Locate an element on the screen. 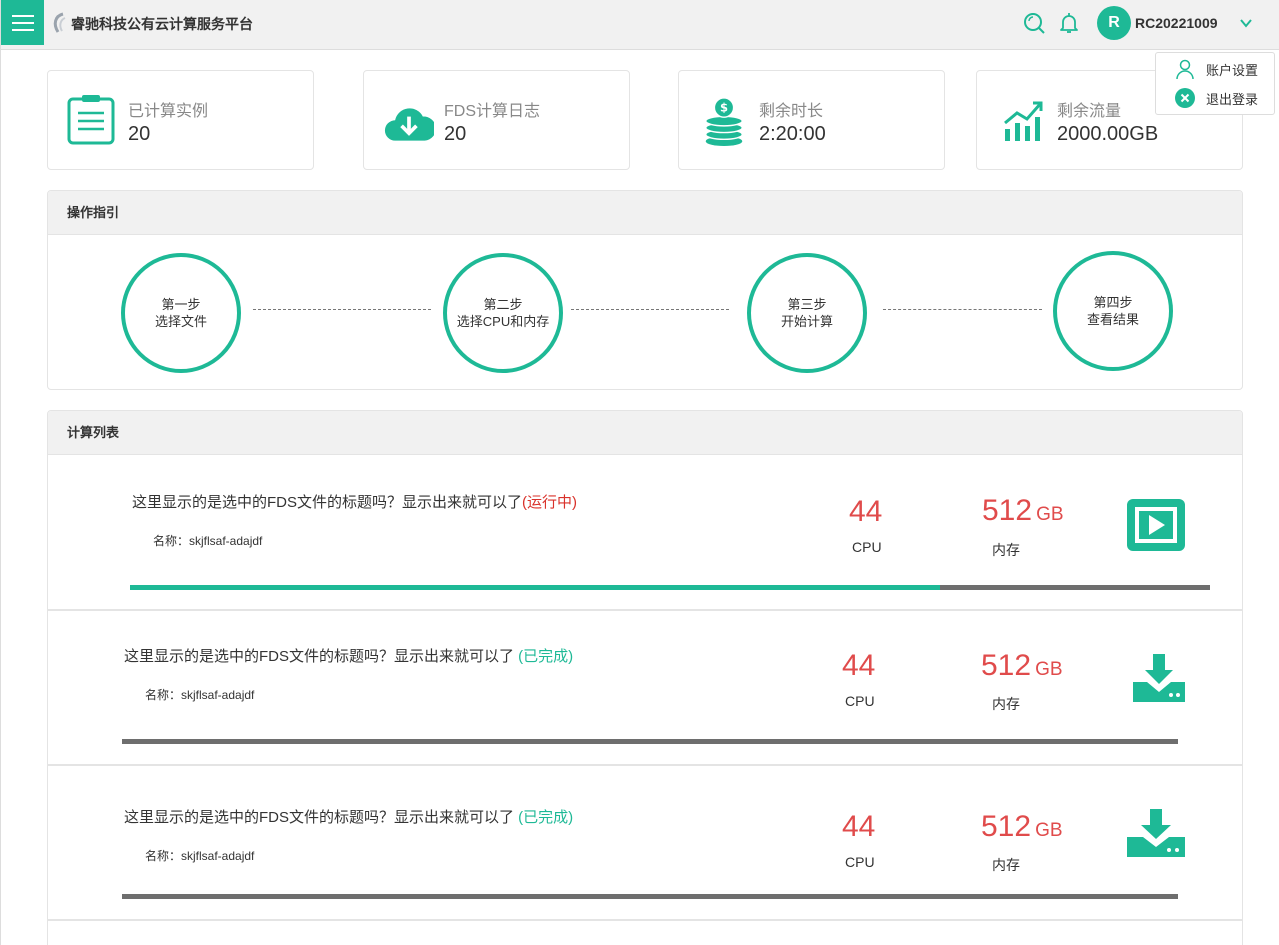 The height and width of the screenshot is (945, 1279). avatar: R is located at coordinates (1114, 23).